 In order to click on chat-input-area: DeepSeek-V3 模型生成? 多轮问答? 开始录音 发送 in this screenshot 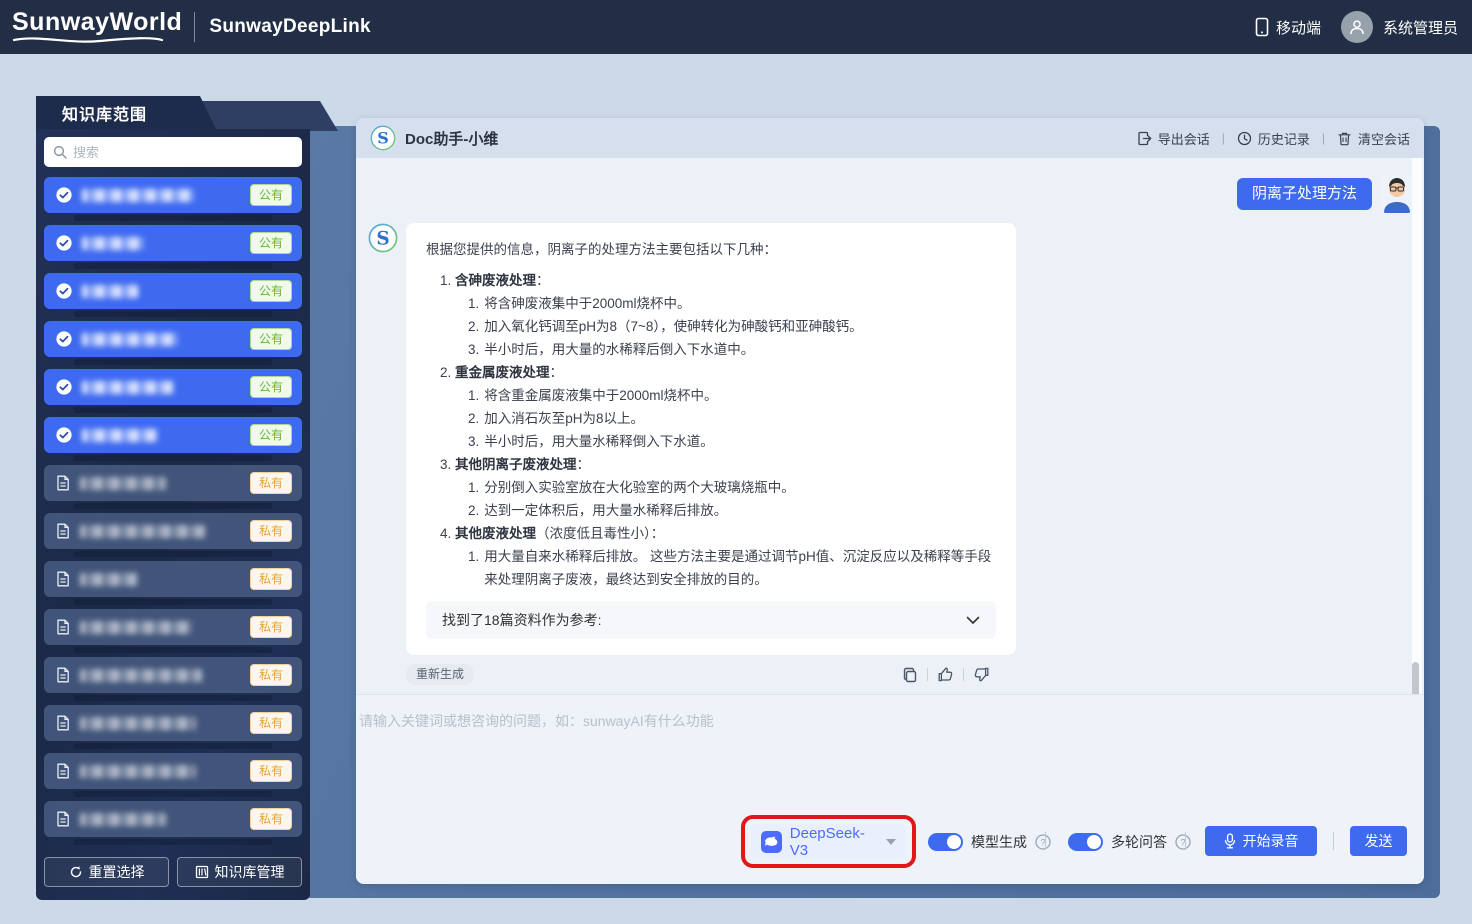, I will do `click(890, 789)`.